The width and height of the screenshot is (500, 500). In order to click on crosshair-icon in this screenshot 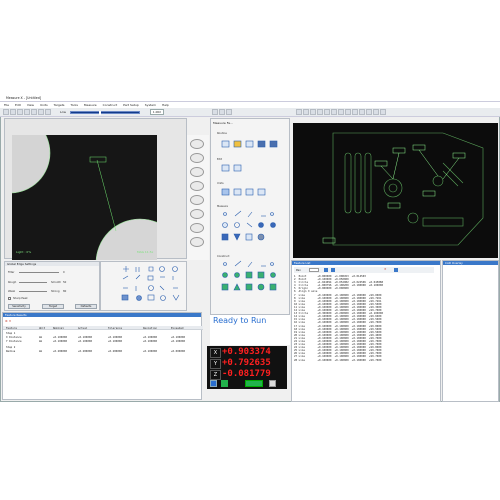, I will do `click(34, 112)`.